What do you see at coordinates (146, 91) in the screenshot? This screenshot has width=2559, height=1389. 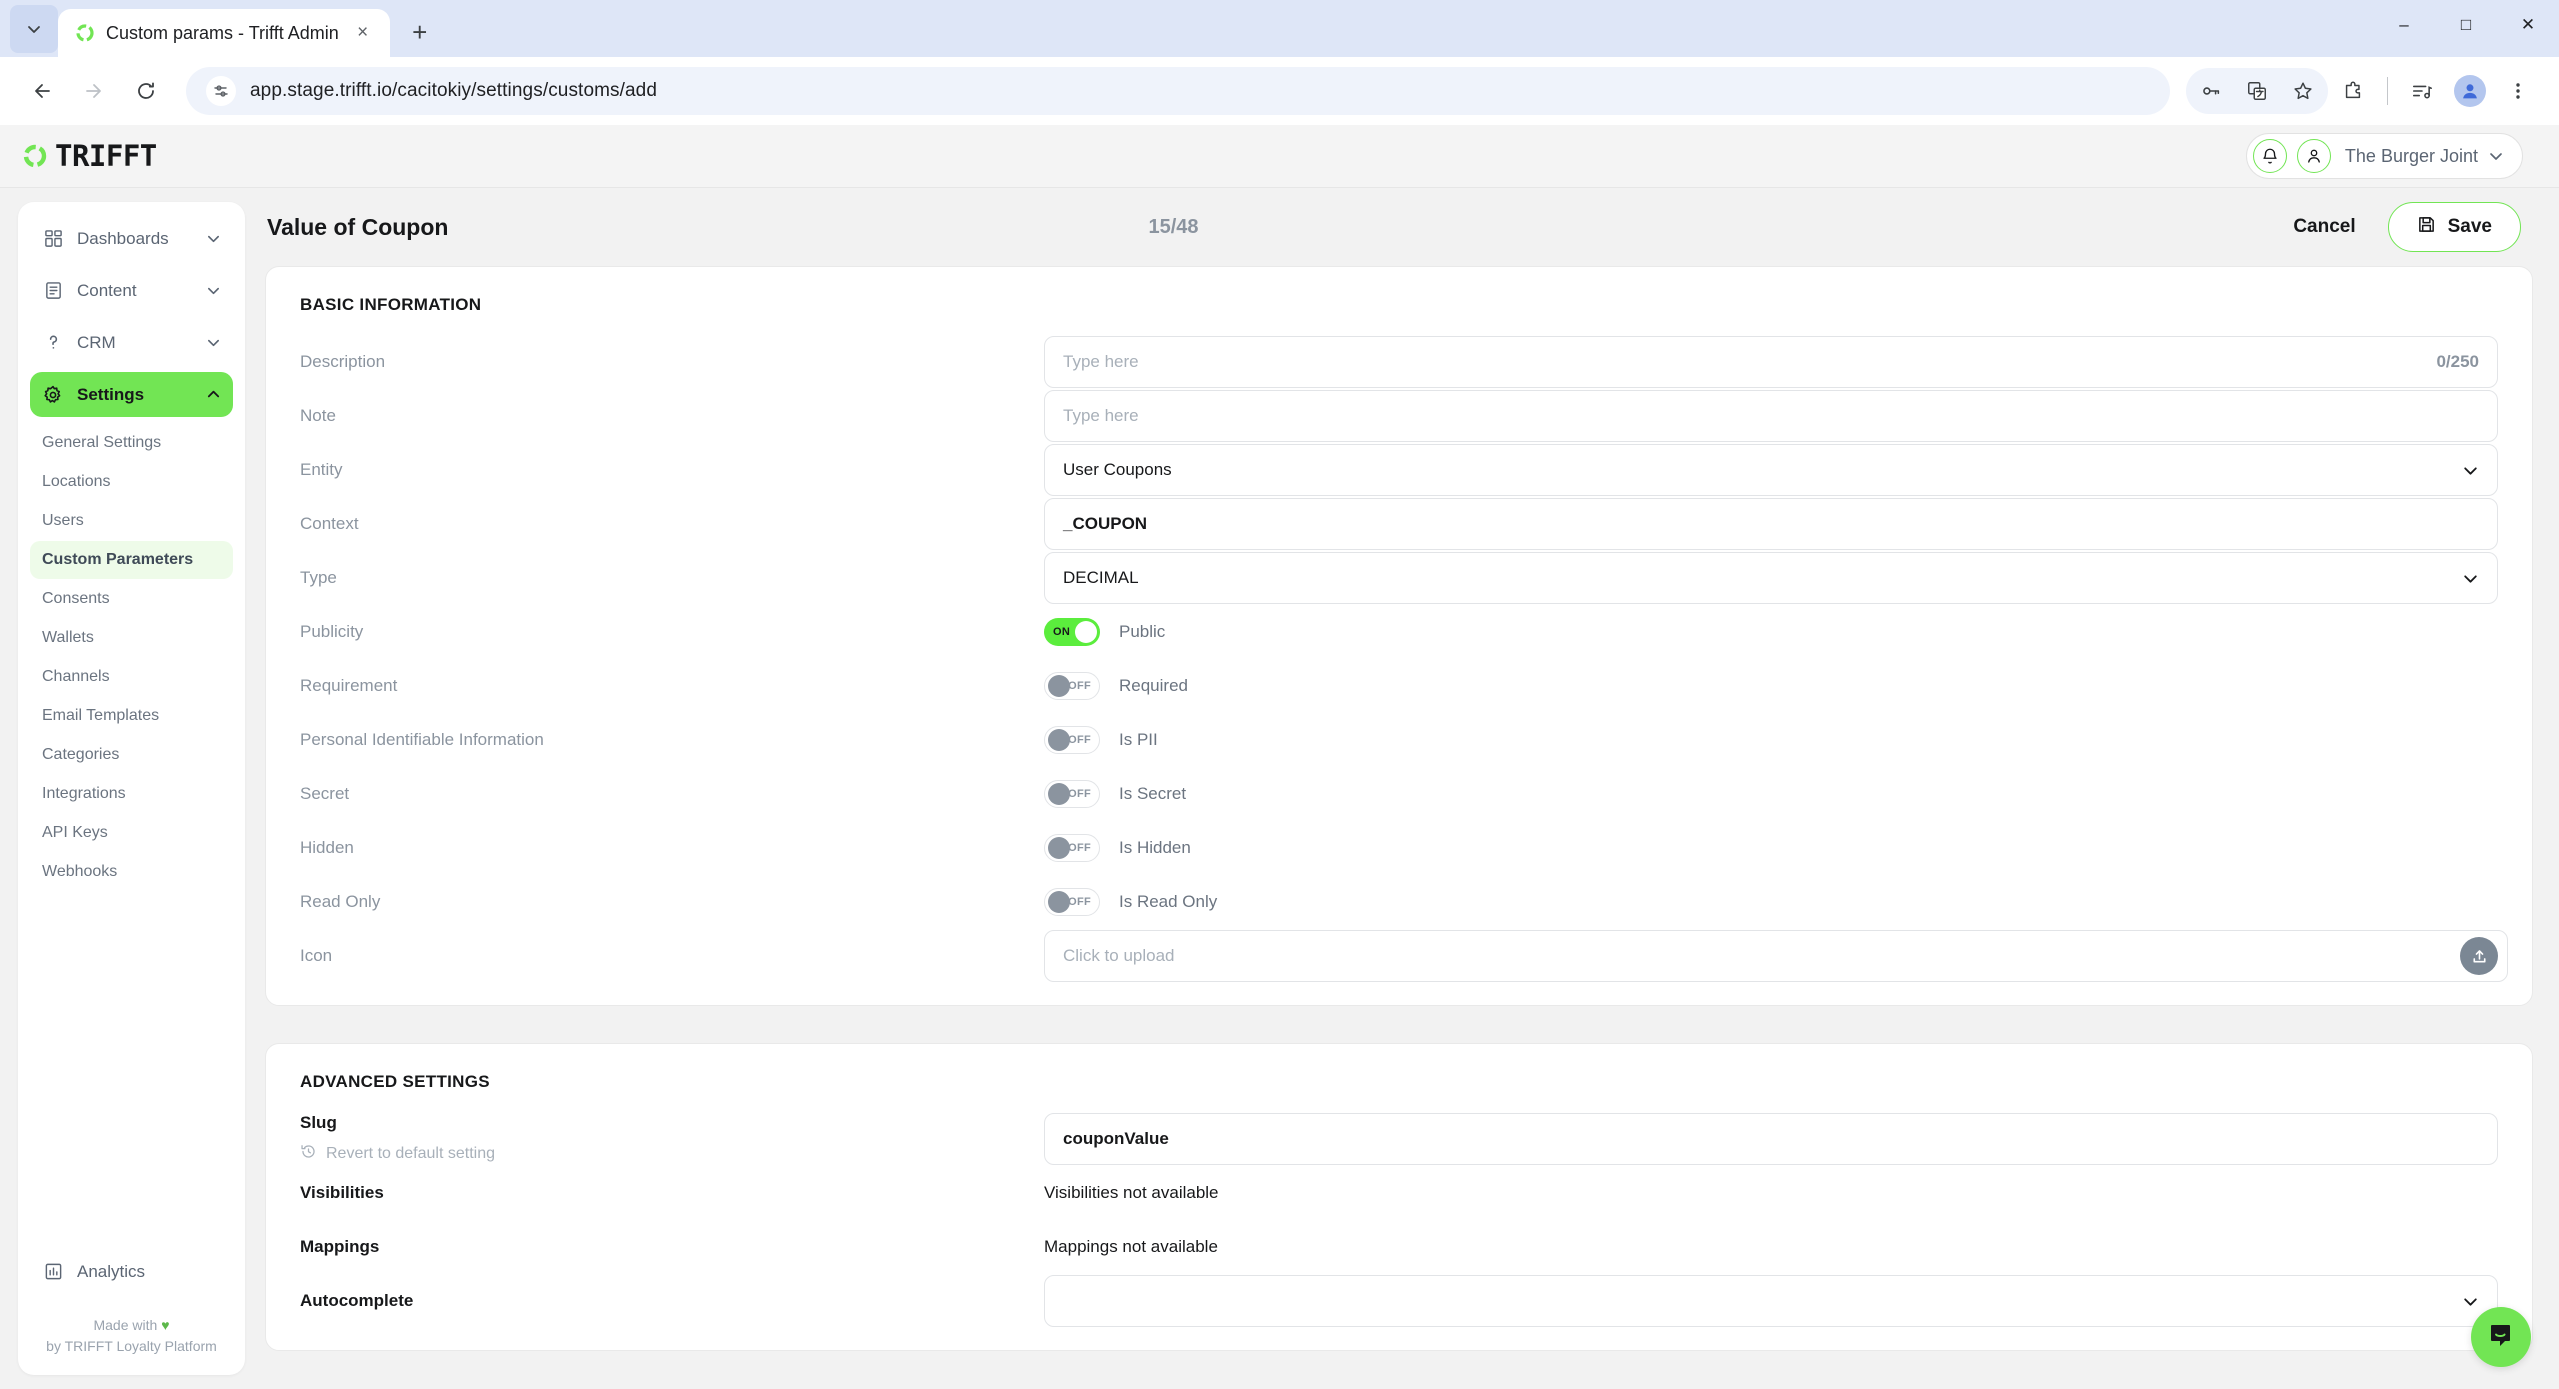 I see `reload-icon` at bounding box center [146, 91].